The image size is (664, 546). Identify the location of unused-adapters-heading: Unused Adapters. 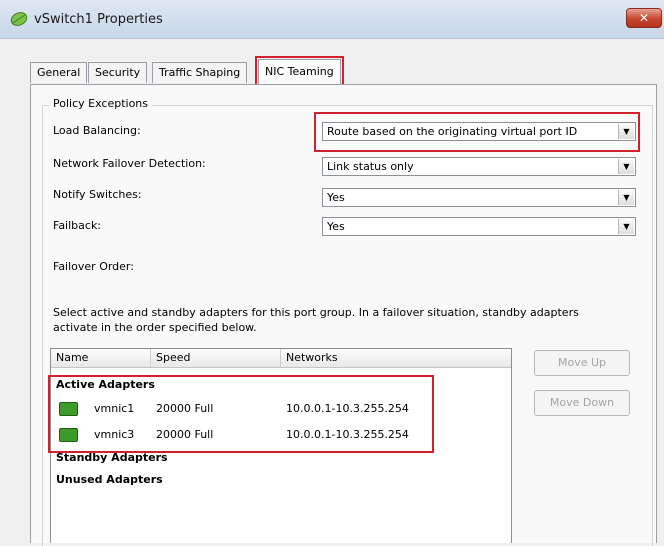
(109, 479).